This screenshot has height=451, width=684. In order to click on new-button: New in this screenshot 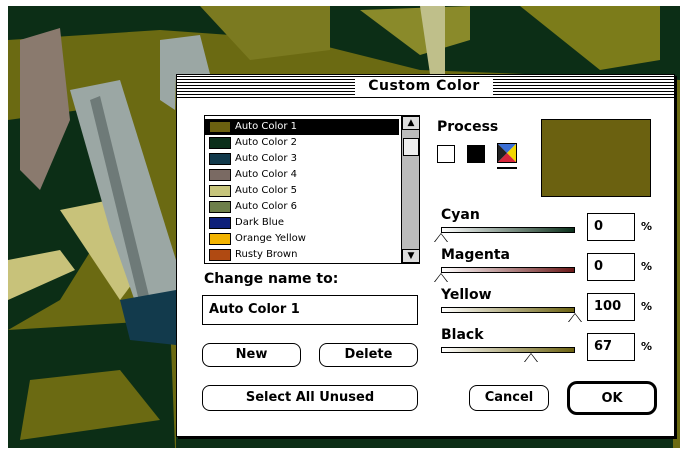, I will do `click(251, 355)`.